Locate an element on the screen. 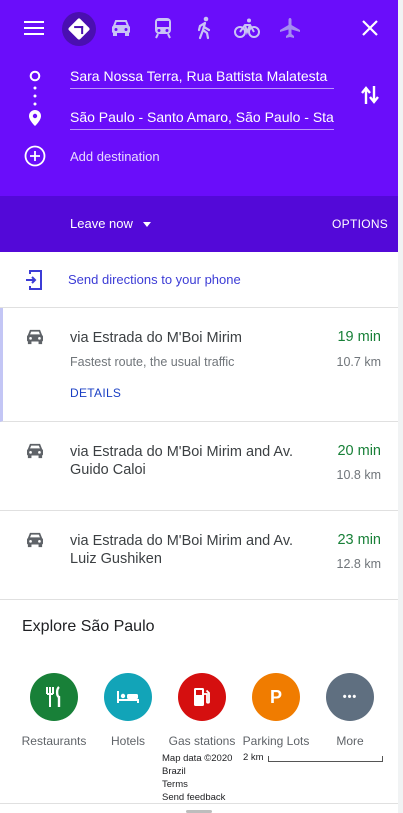 This screenshot has height=813, width=403. add-destination-link: Add destination is located at coordinates (115, 156).